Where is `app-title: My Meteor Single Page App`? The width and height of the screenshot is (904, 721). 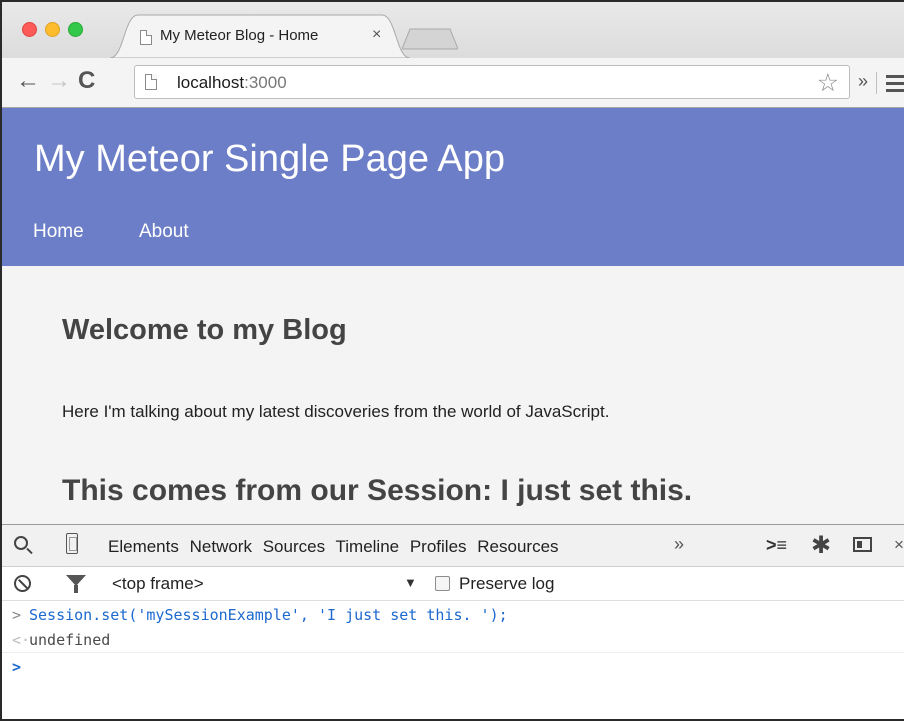
app-title: My Meteor Single Page App is located at coordinates (270, 159).